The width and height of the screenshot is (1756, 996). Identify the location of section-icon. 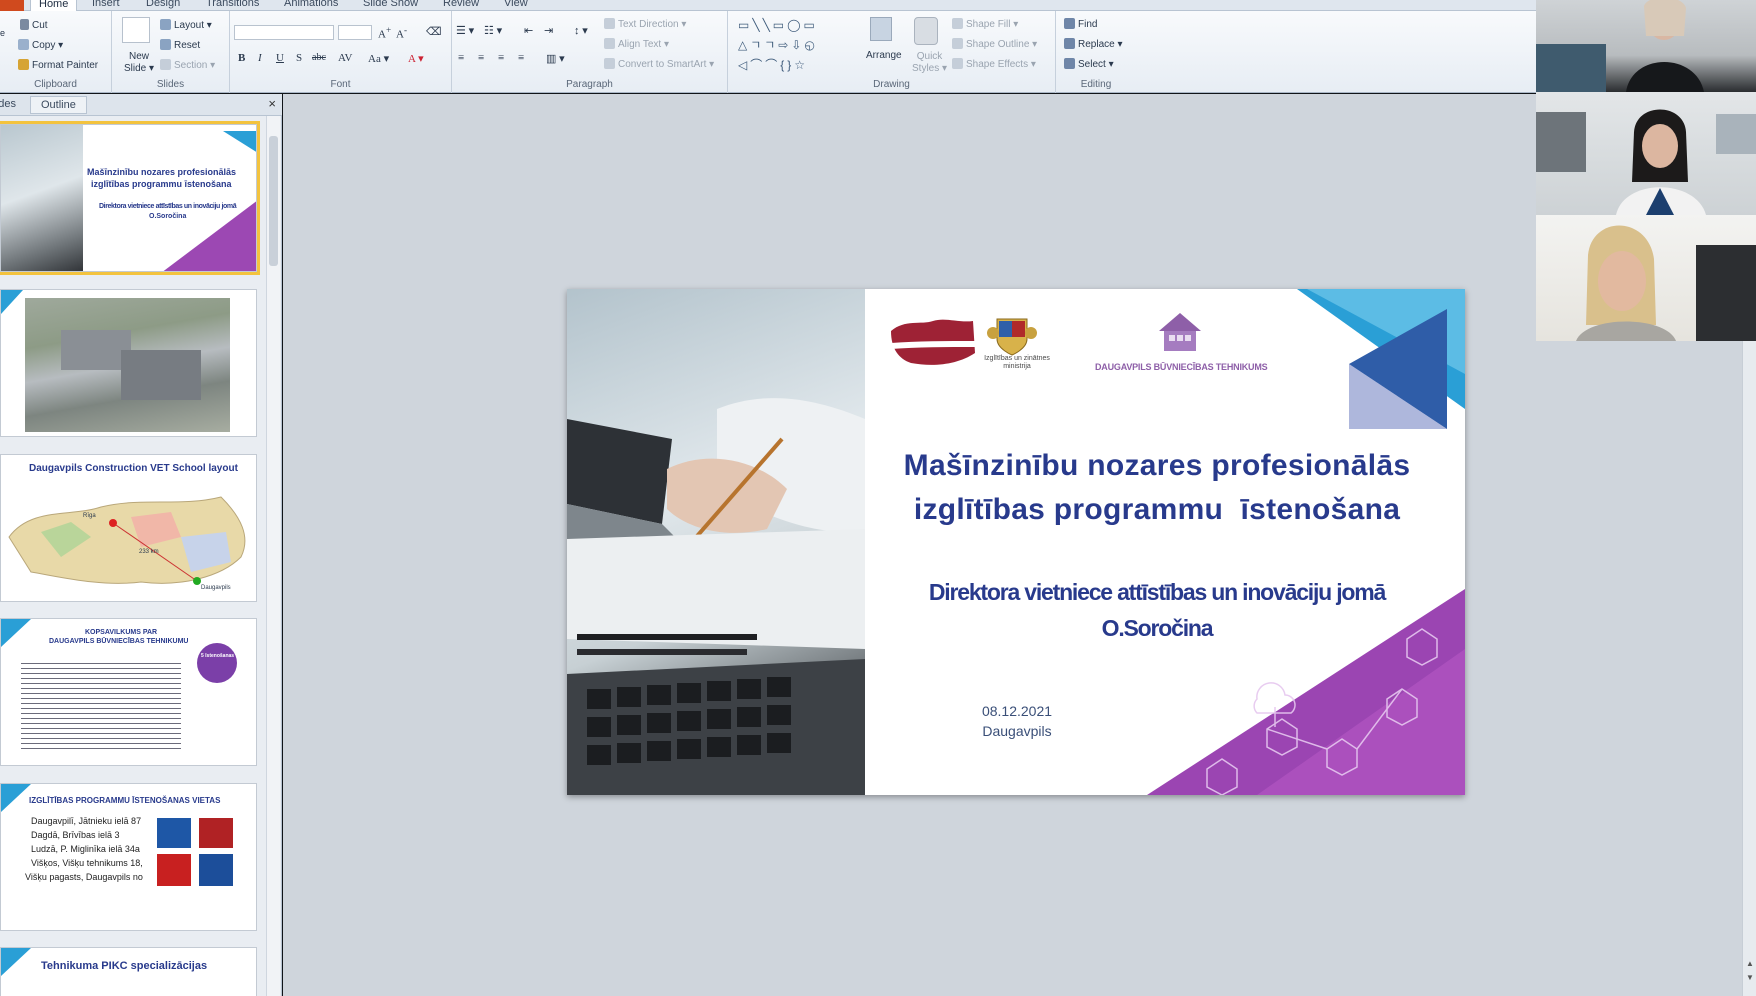
(165, 64).